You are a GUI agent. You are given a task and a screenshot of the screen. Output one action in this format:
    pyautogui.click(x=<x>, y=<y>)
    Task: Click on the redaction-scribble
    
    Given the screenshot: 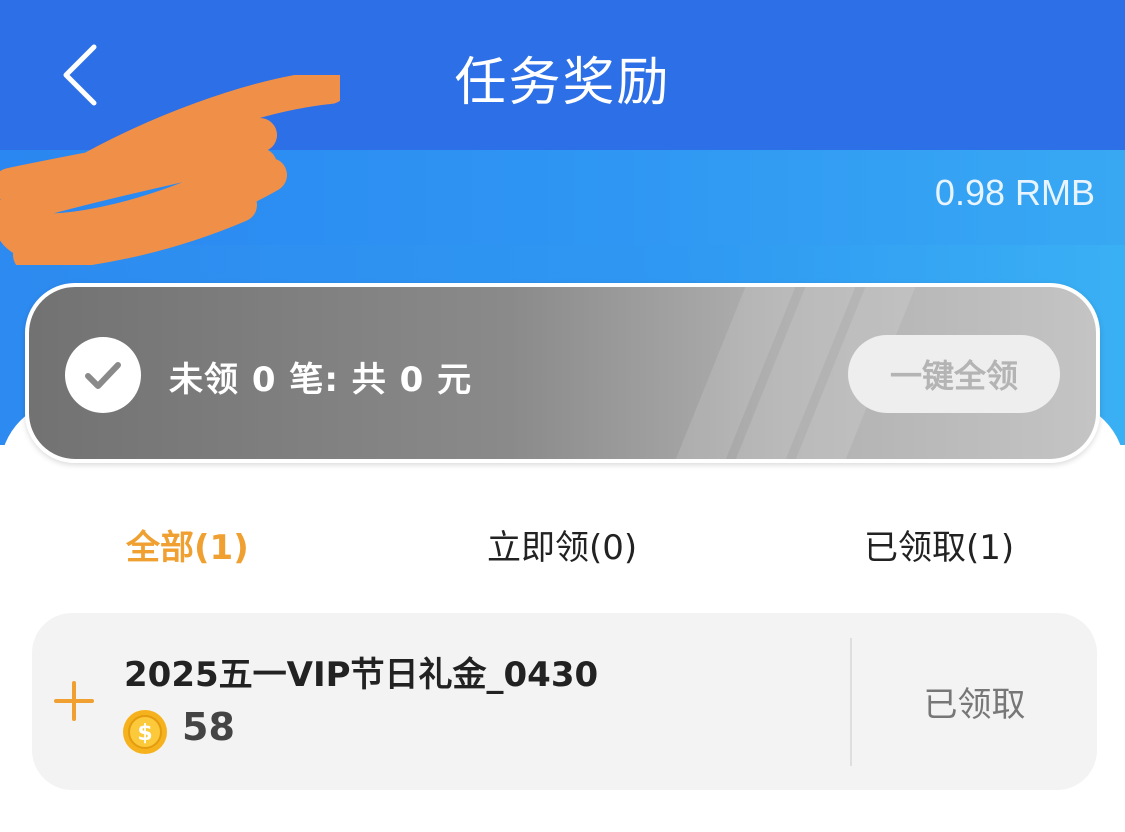 What is the action you would take?
    pyautogui.click(x=170, y=170)
    